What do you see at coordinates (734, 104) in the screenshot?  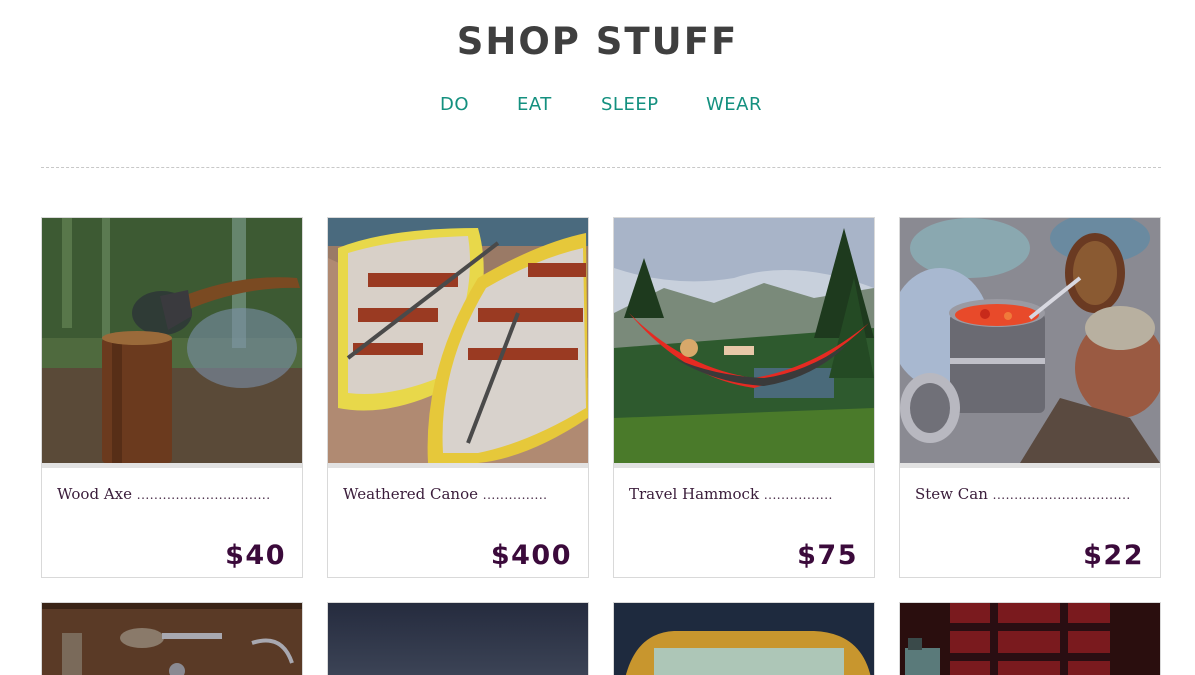 I see `nav-link-wear: WEAR` at bounding box center [734, 104].